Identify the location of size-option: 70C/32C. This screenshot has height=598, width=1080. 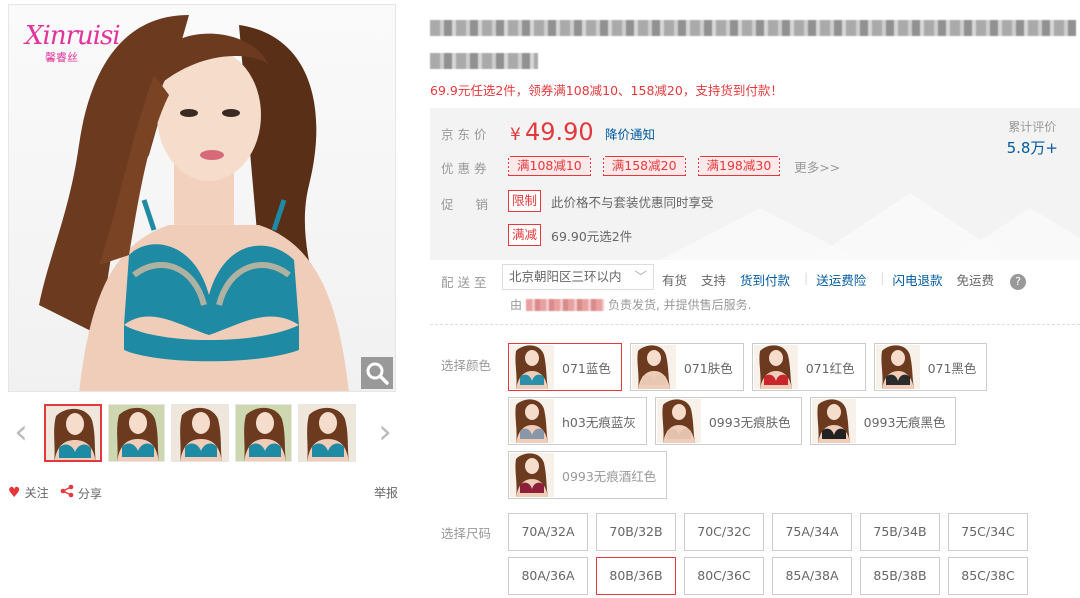
(724, 532).